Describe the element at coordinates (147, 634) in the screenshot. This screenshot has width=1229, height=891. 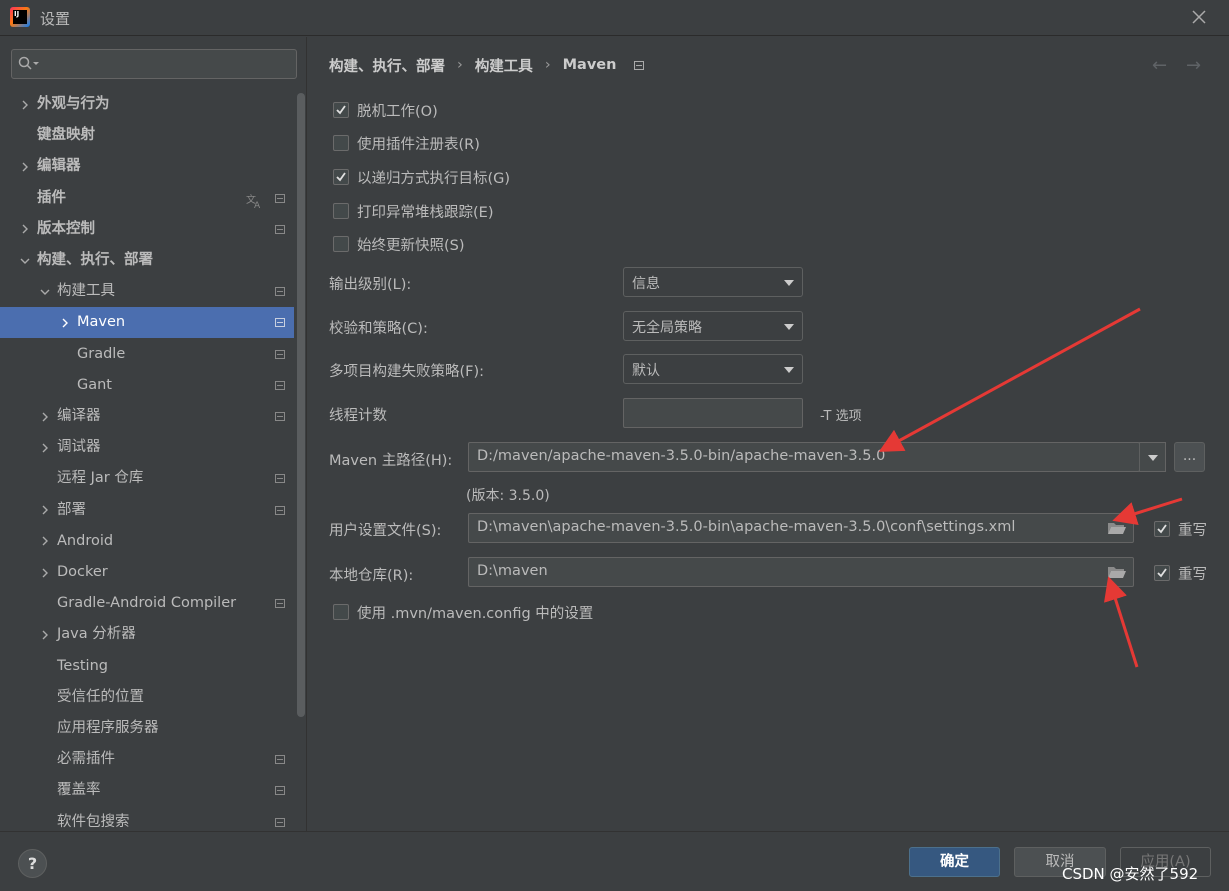
I see `sidebar-item: Java 分析器` at that location.